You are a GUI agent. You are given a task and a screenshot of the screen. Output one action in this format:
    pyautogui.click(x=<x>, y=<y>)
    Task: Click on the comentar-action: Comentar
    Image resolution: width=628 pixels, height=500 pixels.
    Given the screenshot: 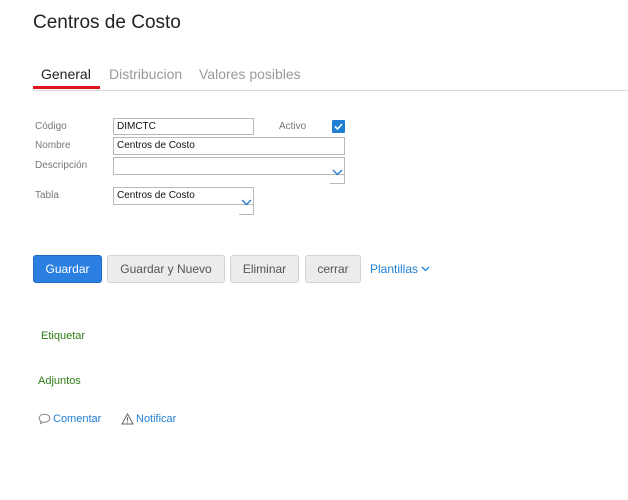 What is the action you would take?
    pyautogui.click(x=69, y=419)
    